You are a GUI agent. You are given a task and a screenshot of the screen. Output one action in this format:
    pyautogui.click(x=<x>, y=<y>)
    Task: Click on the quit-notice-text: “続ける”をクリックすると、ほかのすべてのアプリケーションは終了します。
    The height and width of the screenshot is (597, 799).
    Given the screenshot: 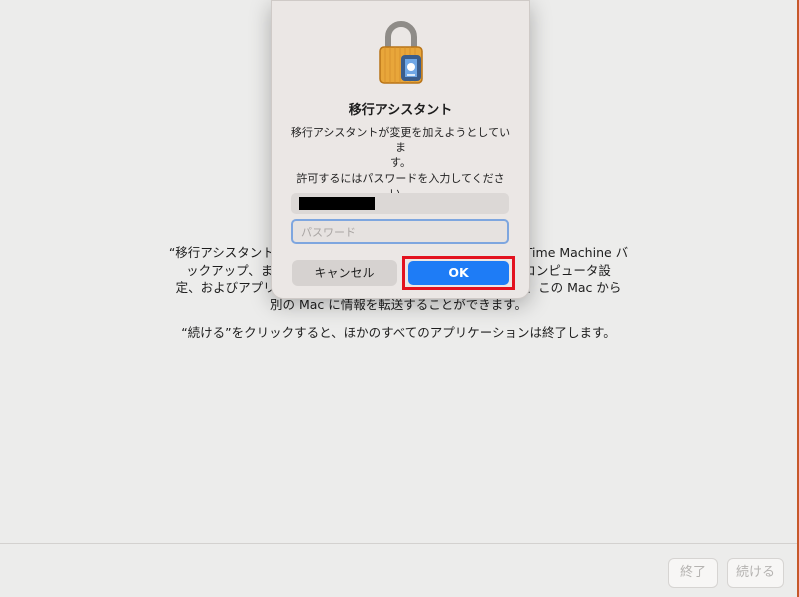 What is the action you would take?
    pyautogui.click(x=398, y=332)
    